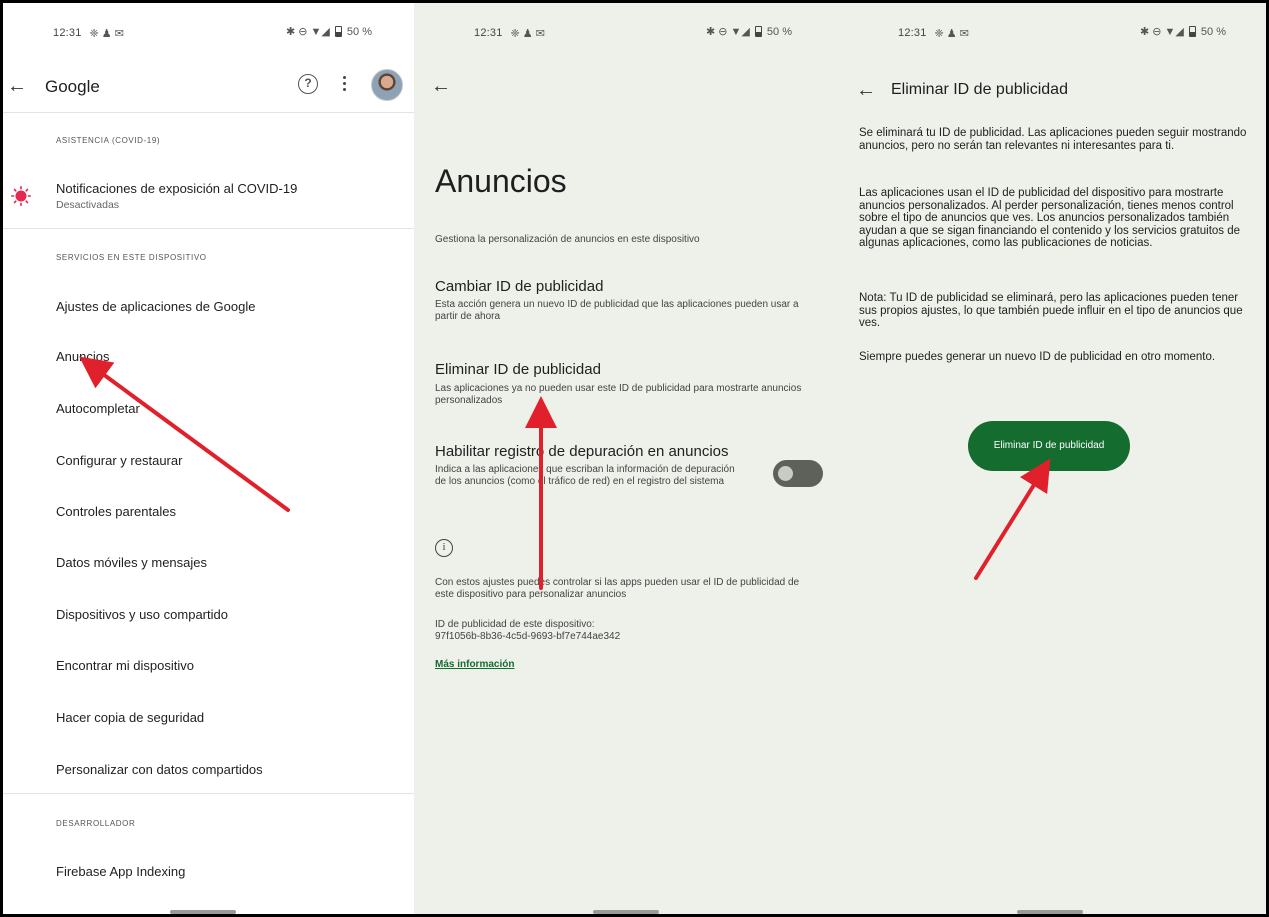 Image resolution: width=1269 pixels, height=917 pixels. What do you see at coordinates (142, 614) in the screenshot?
I see `menu-item-dispositivos: Dispositivos y uso compartido` at bounding box center [142, 614].